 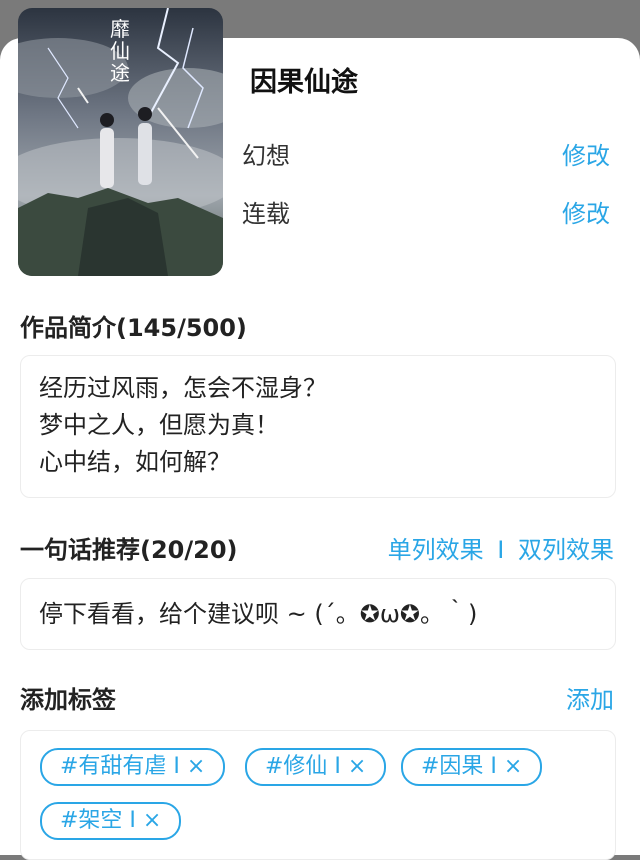 What do you see at coordinates (304, 82) in the screenshot?
I see `book-title: 因果仙途` at bounding box center [304, 82].